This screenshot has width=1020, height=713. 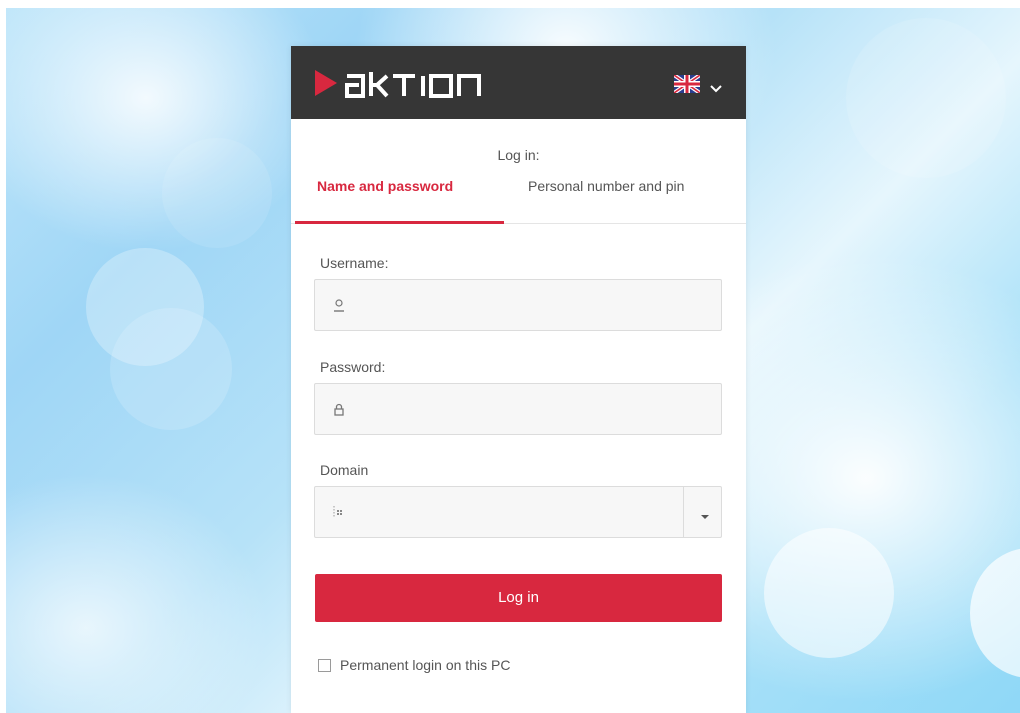 What do you see at coordinates (518, 82) in the screenshot?
I see `header` at bounding box center [518, 82].